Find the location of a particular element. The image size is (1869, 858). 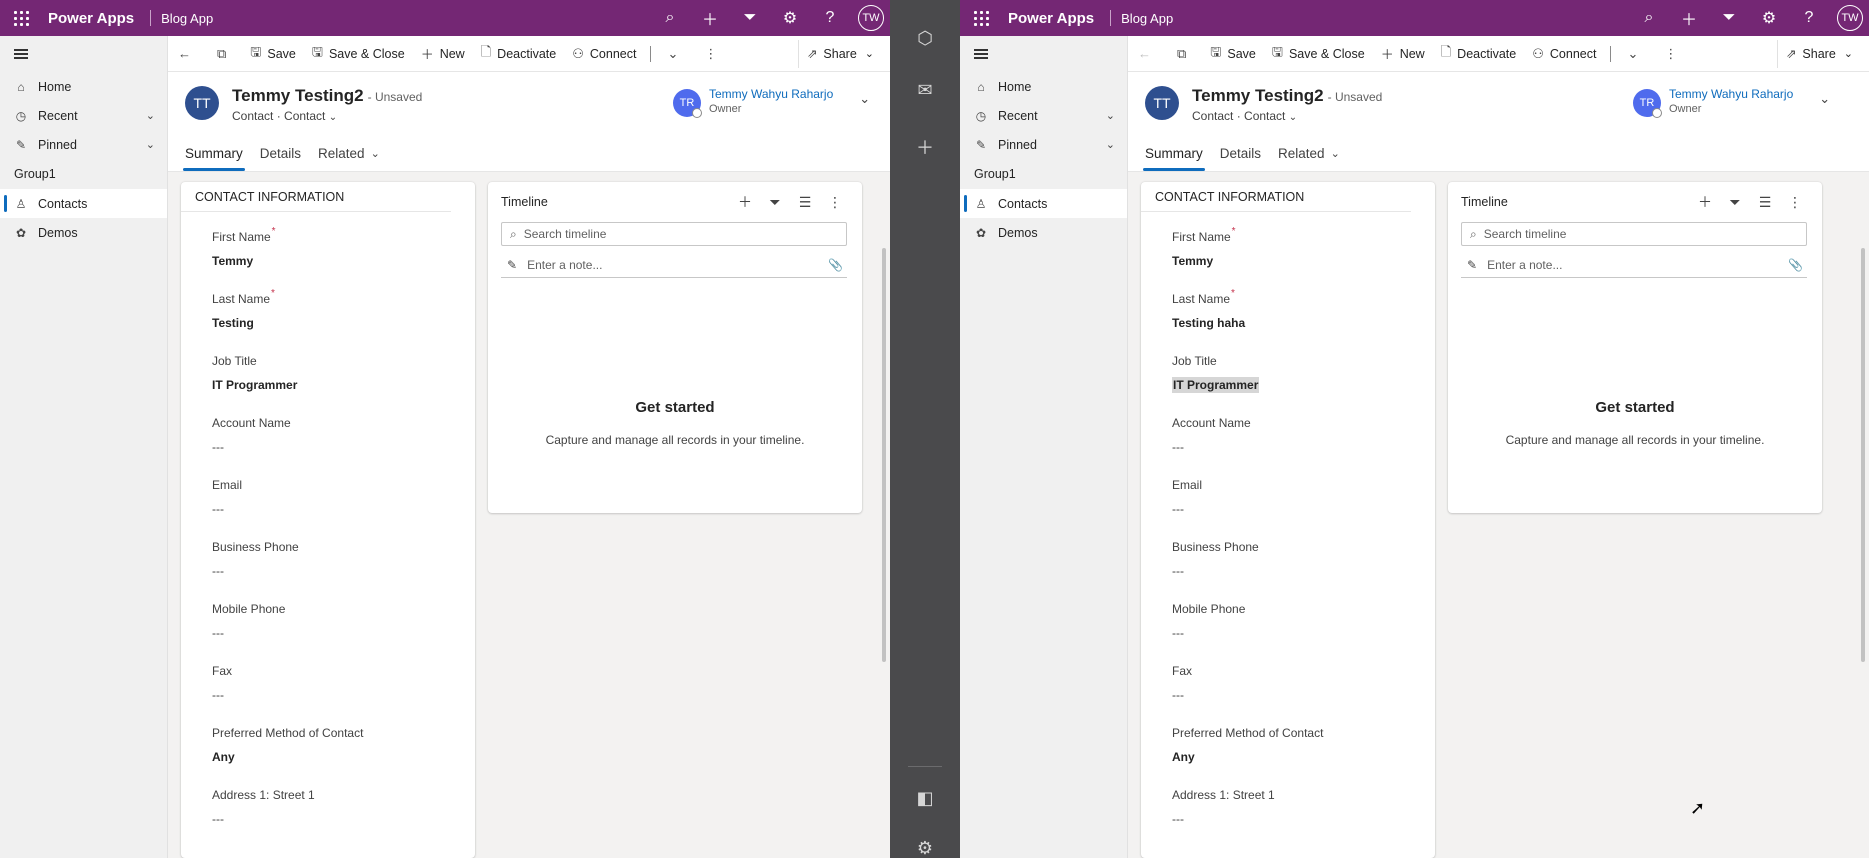

first-name-input: Temmy is located at coordinates (343, 264).